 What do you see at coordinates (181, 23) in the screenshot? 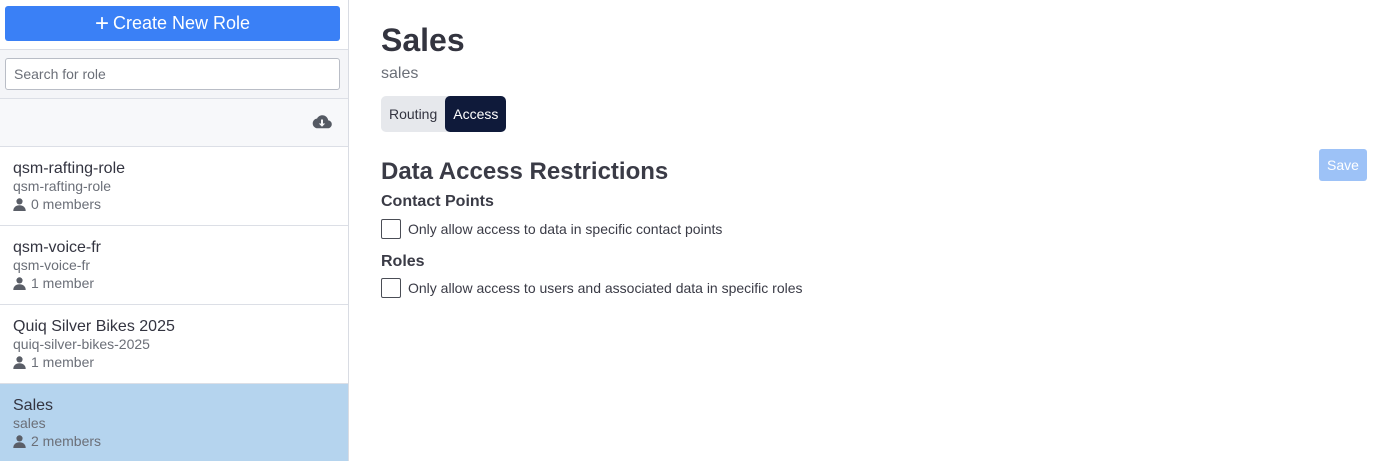
I see `create-new-role-label: Create New Role` at bounding box center [181, 23].